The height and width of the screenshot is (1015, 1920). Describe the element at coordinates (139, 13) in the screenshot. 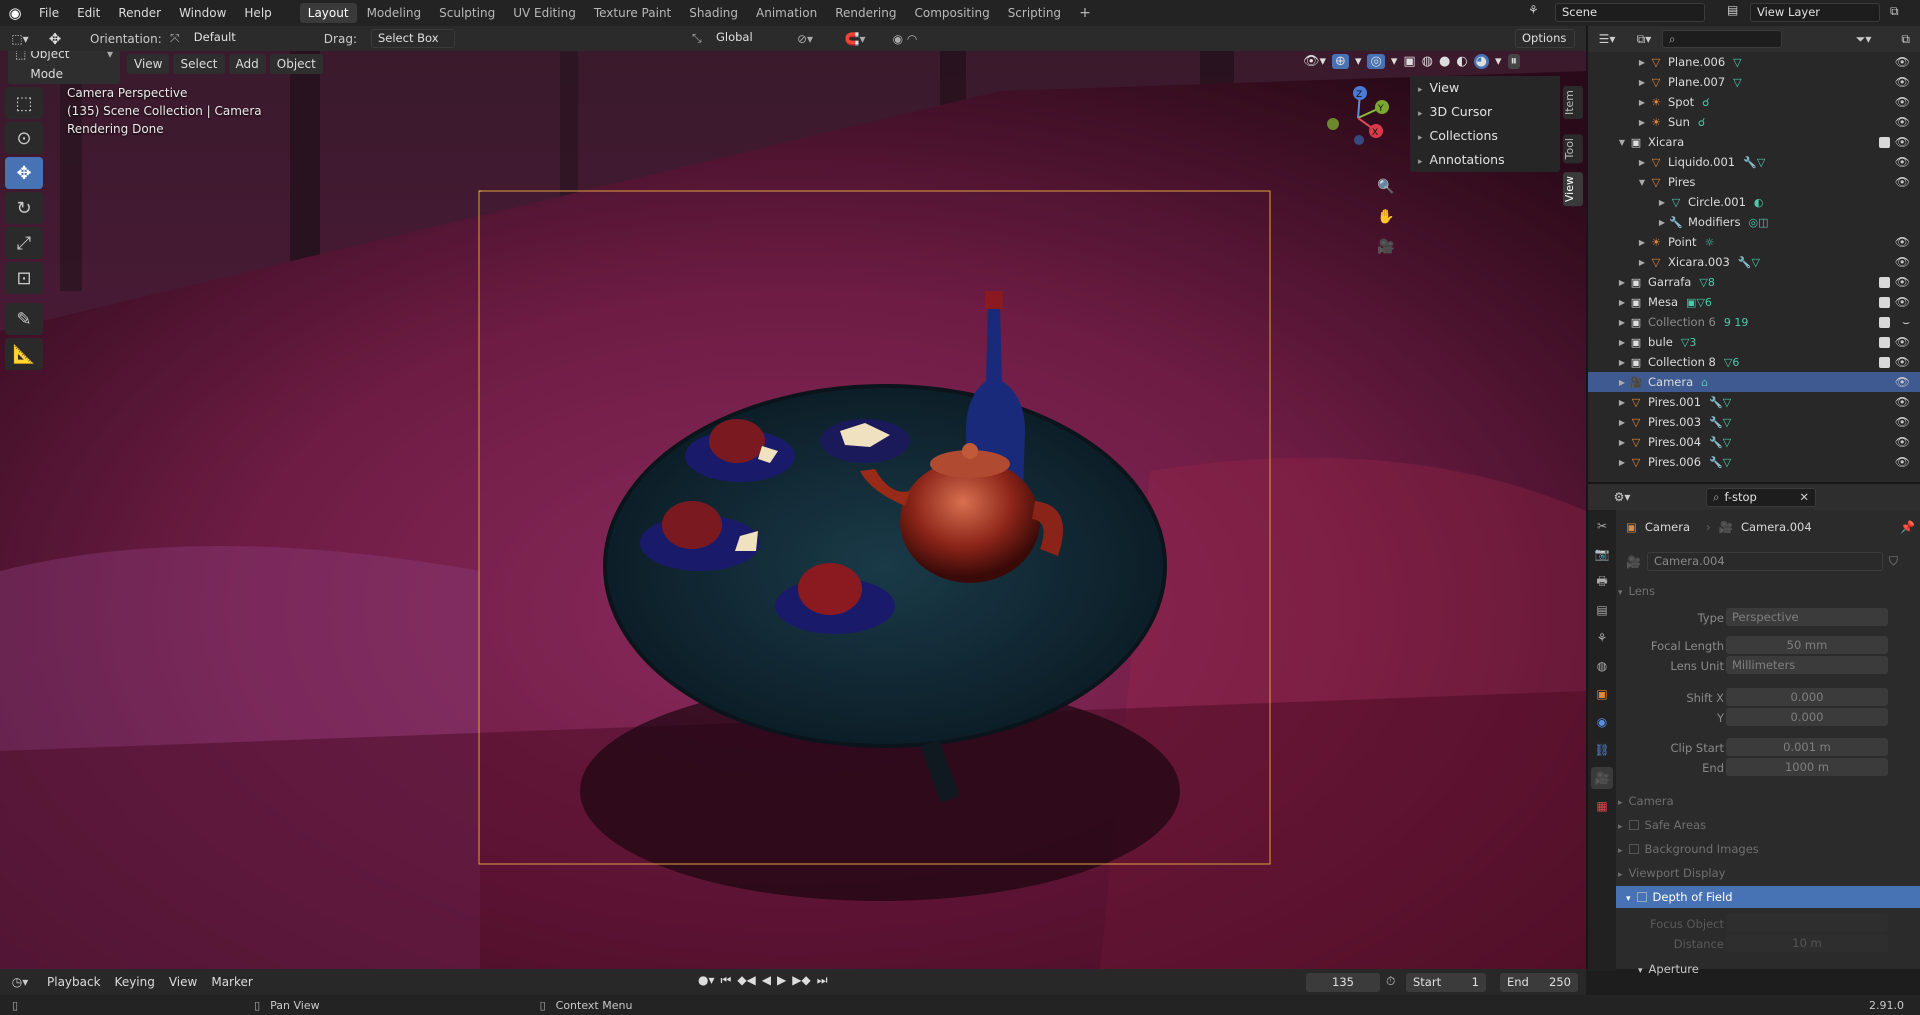

I see `menu-render: Render` at that location.